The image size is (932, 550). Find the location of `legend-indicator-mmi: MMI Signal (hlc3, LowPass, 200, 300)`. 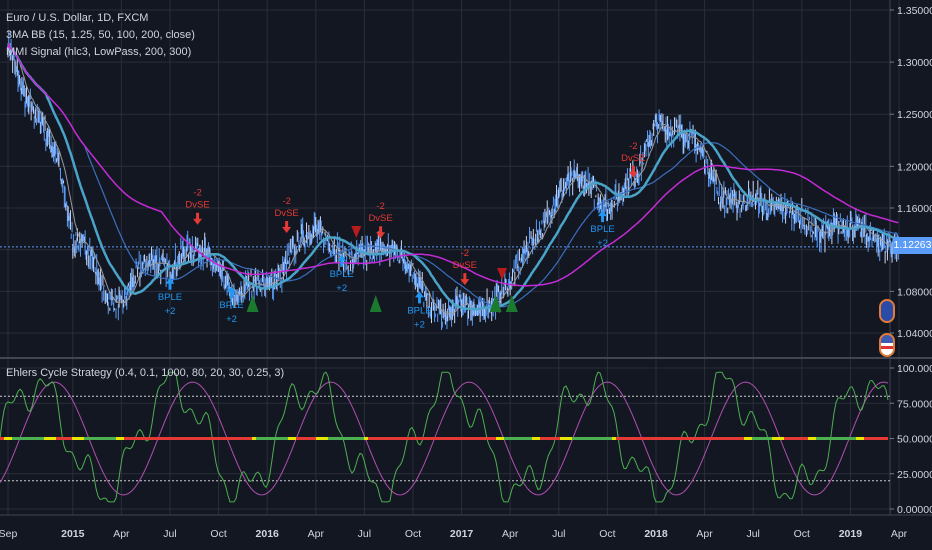

legend-indicator-mmi: MMI Signal (hlc3, LowPass, 200, 300) is located at coordinates (100, 52).